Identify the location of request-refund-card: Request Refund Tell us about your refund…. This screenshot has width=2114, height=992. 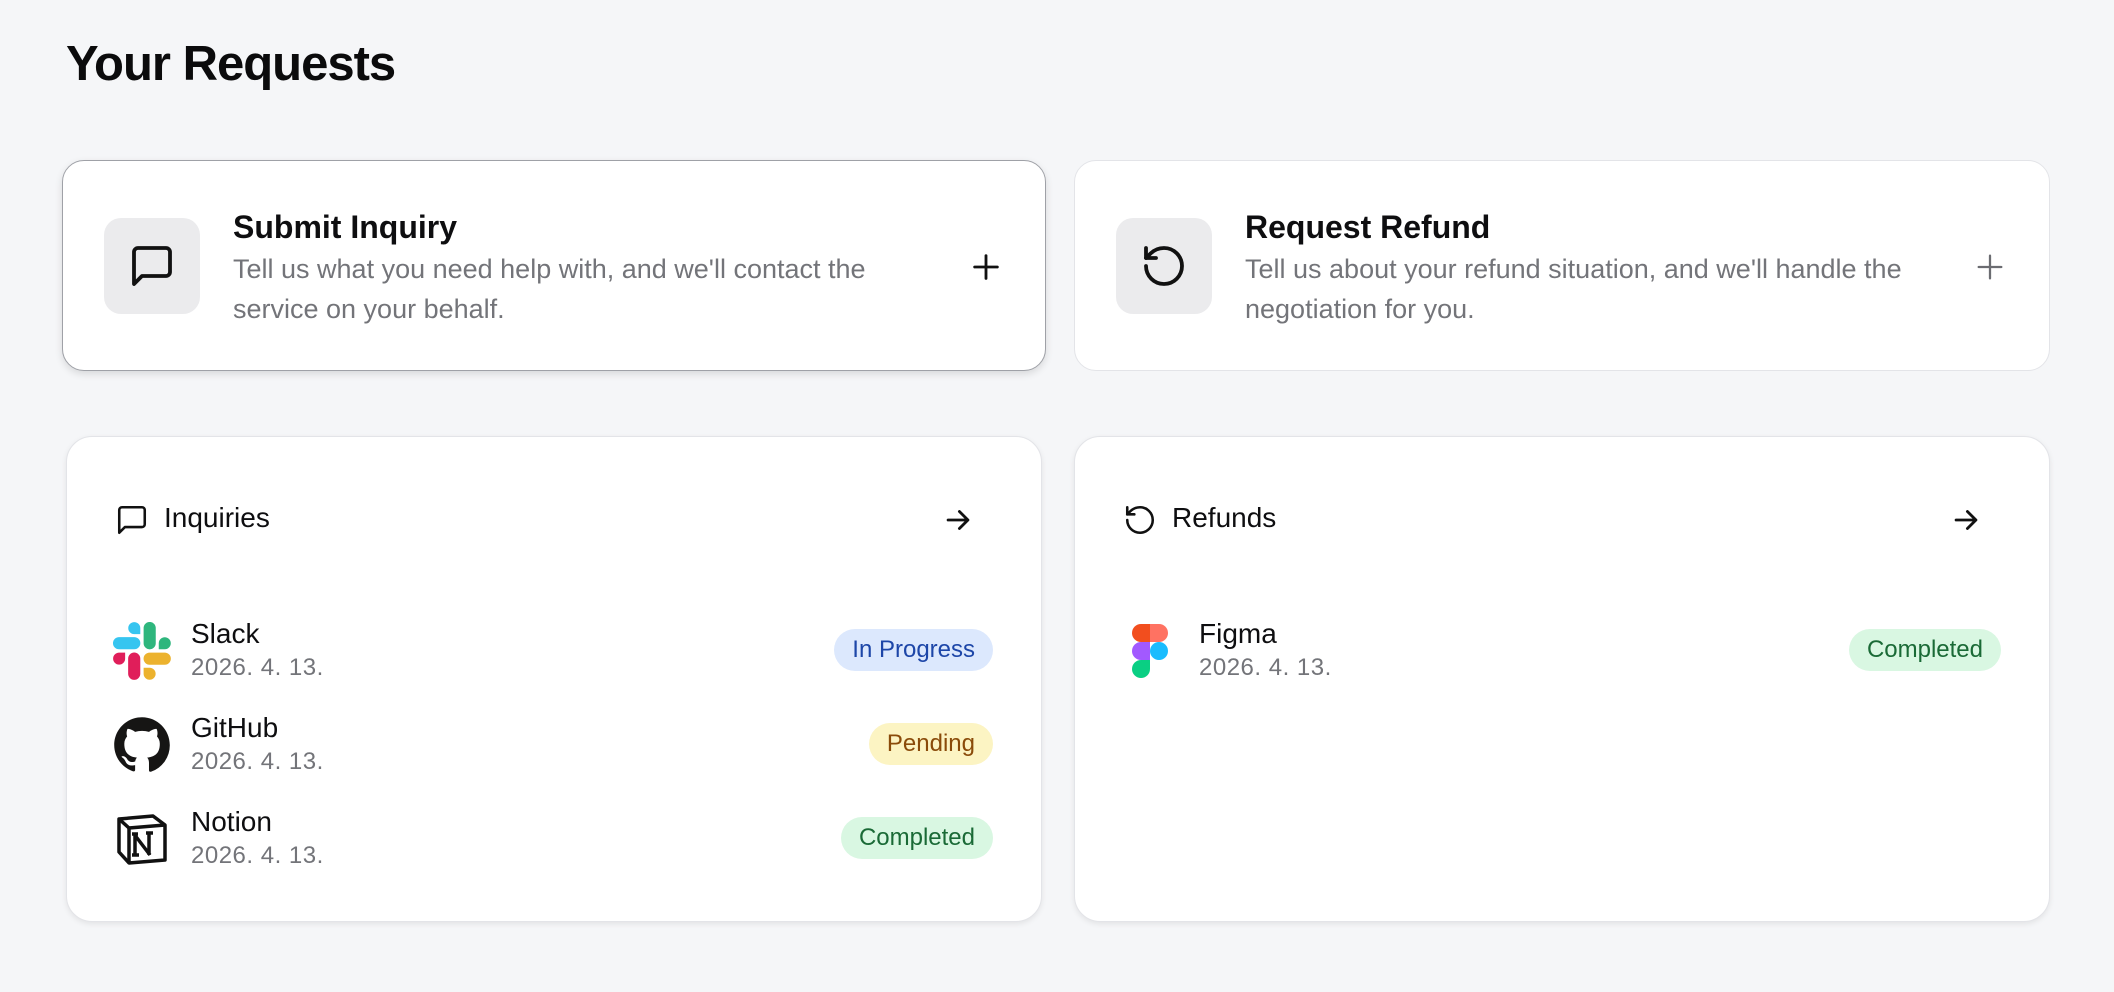
(1562, 265).